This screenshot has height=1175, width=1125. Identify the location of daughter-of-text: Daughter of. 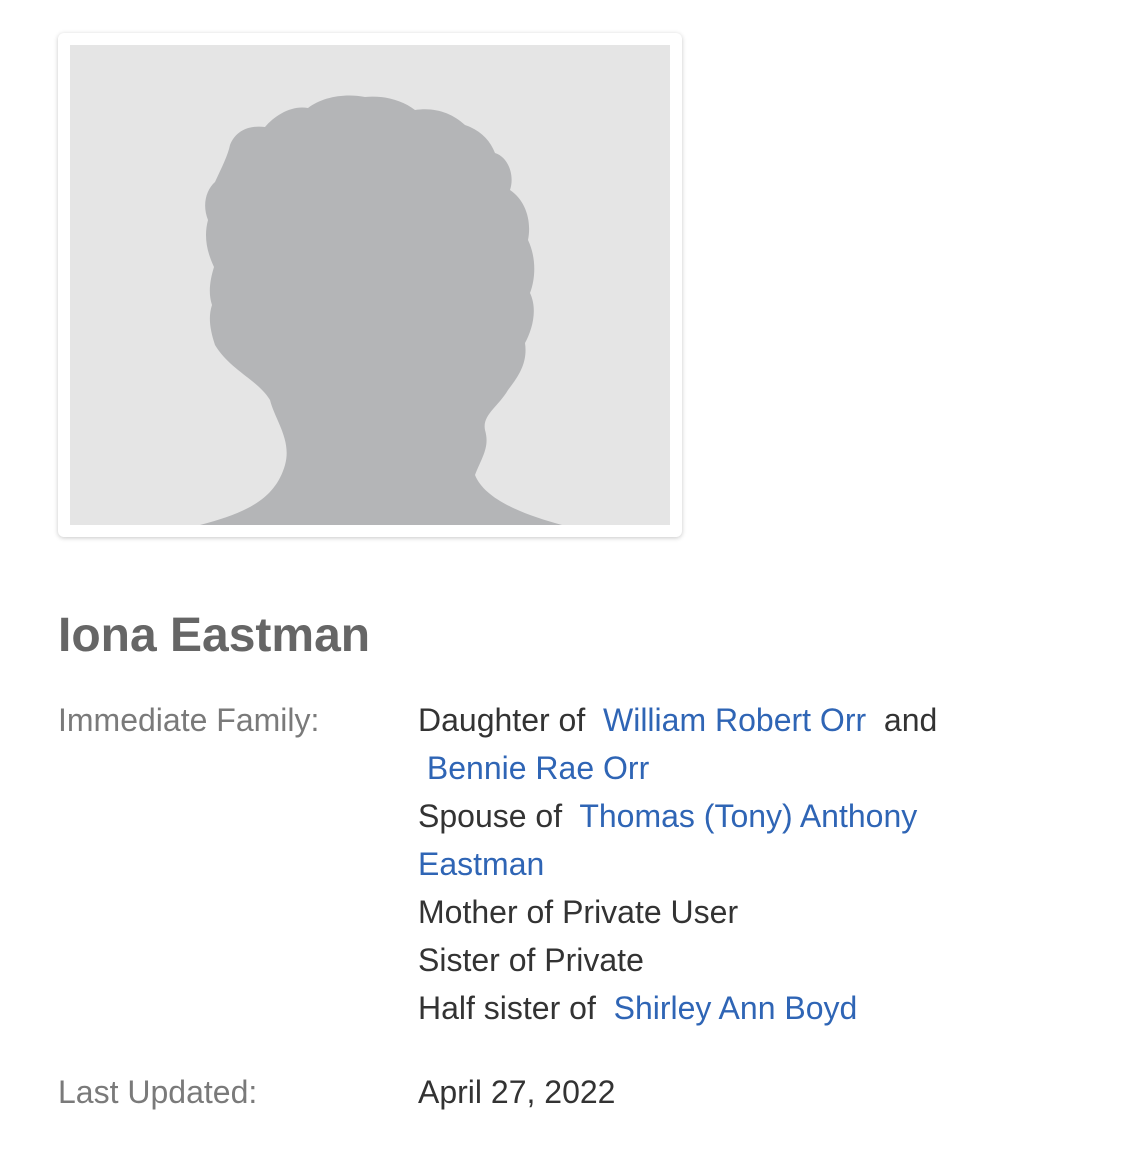
(502, 720).